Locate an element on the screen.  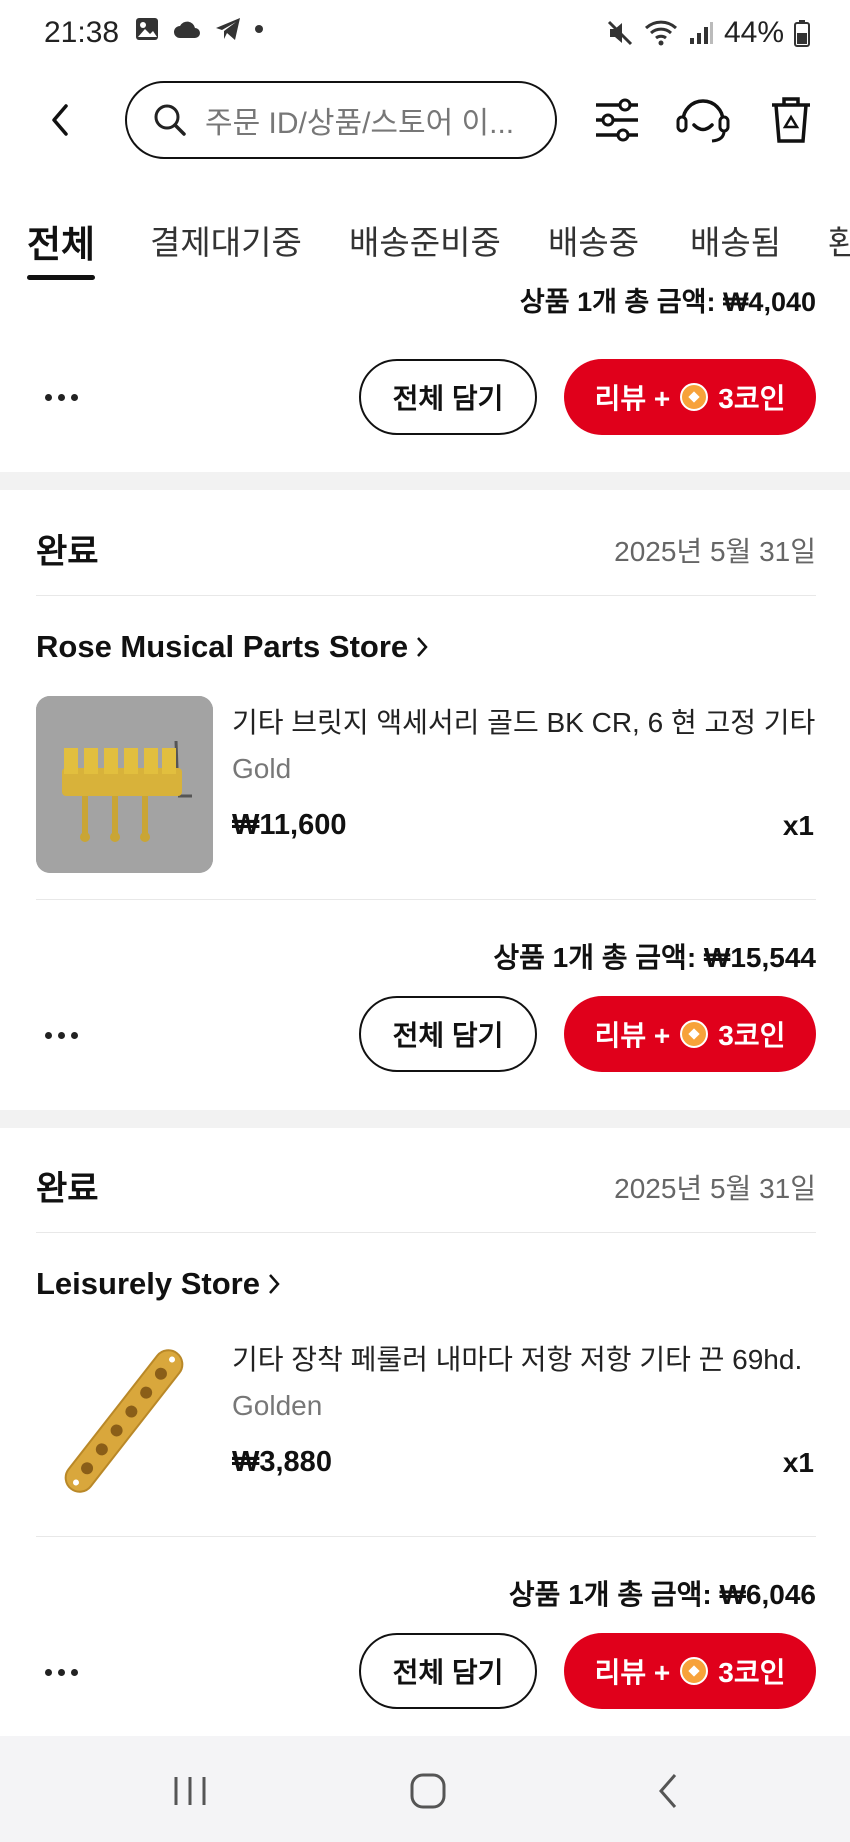
recycle-bin-button is located at coordinates (791, 120).